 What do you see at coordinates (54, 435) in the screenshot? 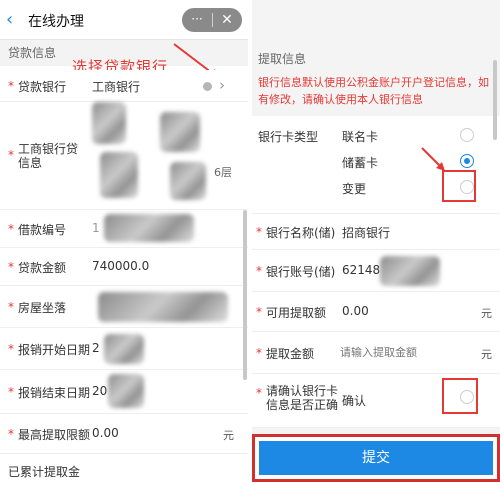
I see `max-withdraw-limit-label: 最高提取限额` at bounding box center [54, 435].